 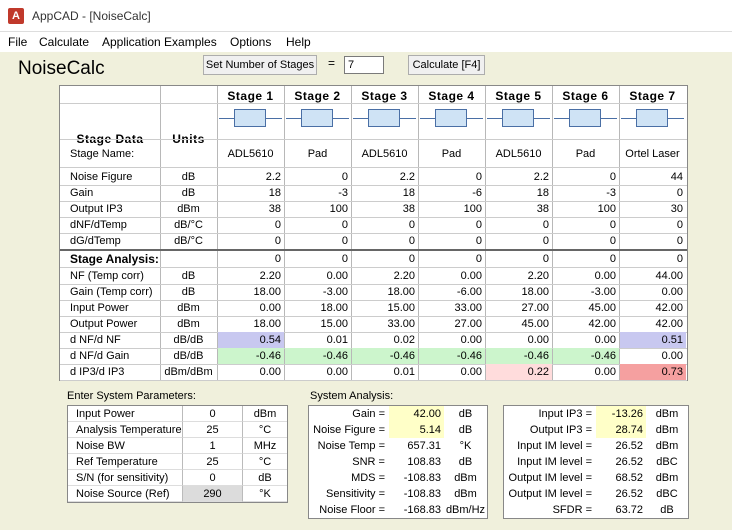 What do you see at coordinates (250, 42) in the screenshot?
I see `menu-options: Options` at bounding box center [250, 42].